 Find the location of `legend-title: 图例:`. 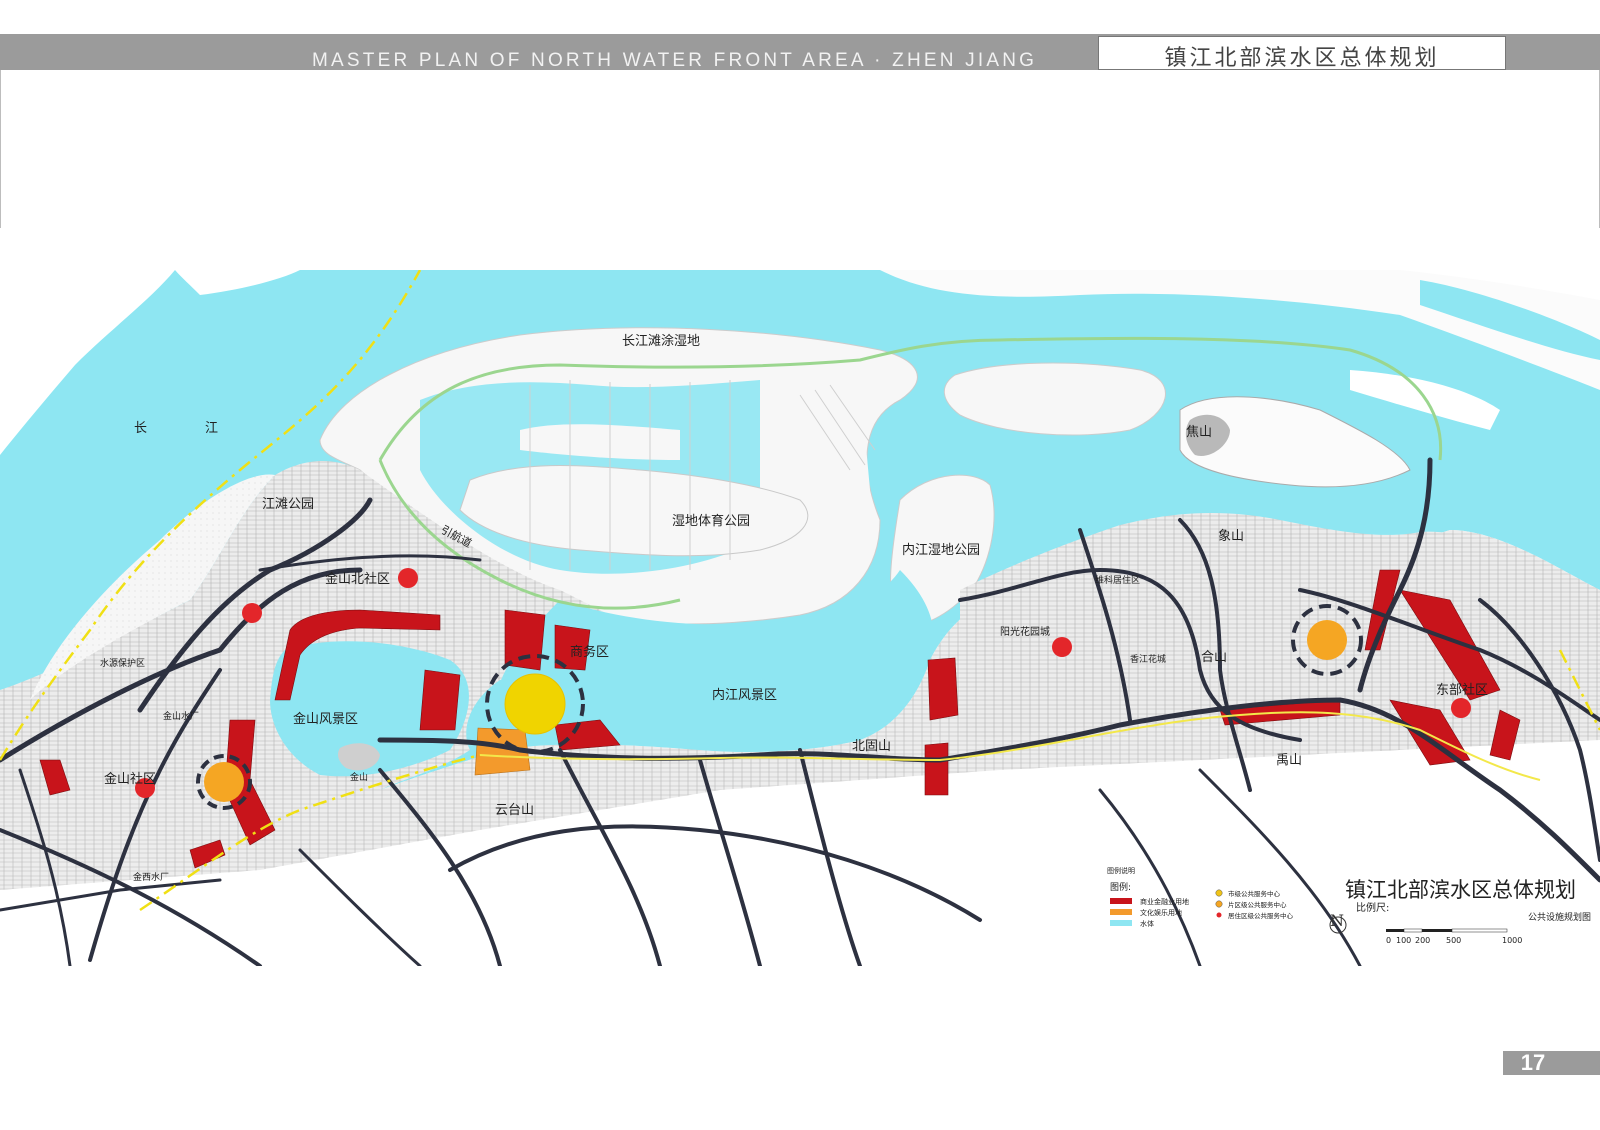

legend-title: 图例: is located at coordinates (1120, 887).